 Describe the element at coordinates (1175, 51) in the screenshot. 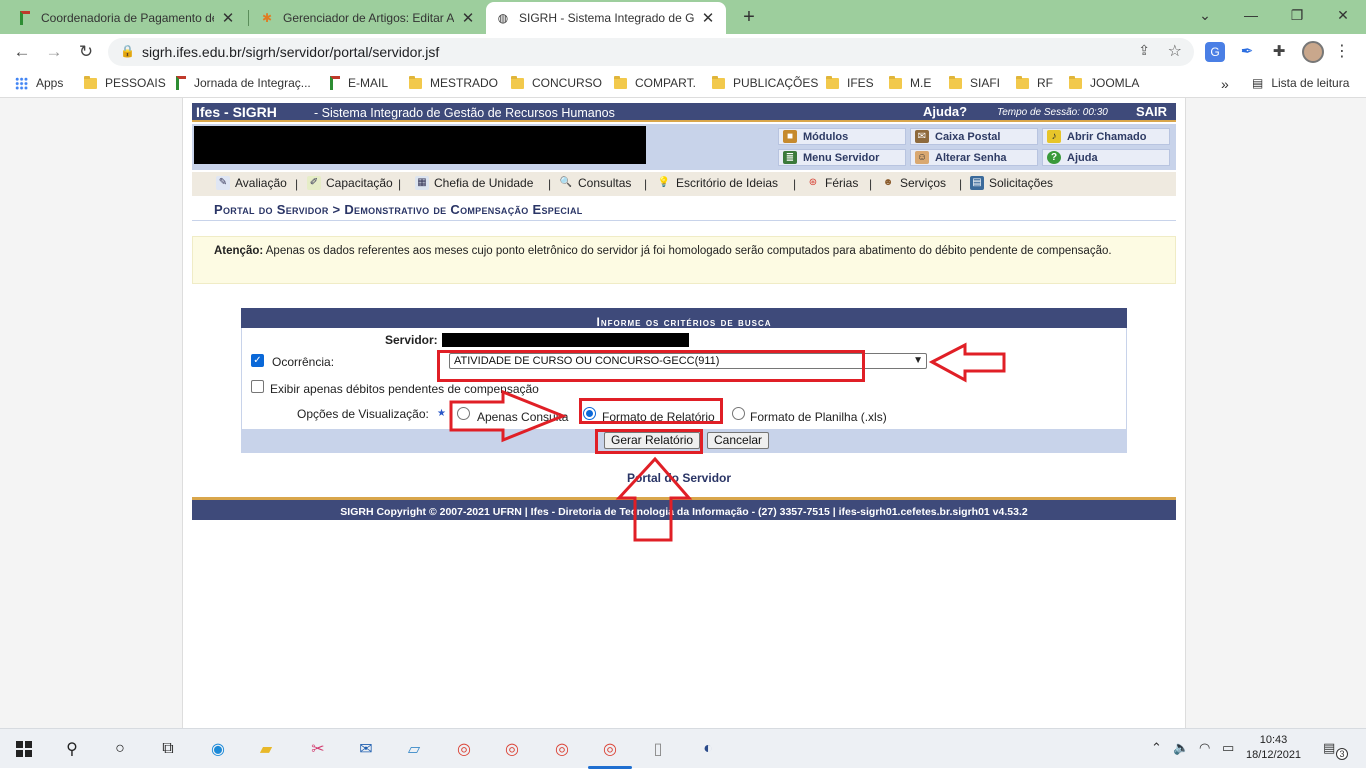

I see `bookmark-star-icon: ☆` at that location.